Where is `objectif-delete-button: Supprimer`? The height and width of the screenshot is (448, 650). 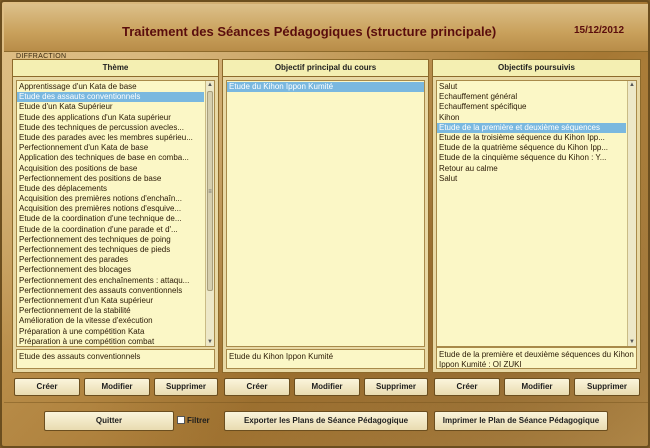
objectif-delete-button: Supprimer is located at coordinates (396, 387).